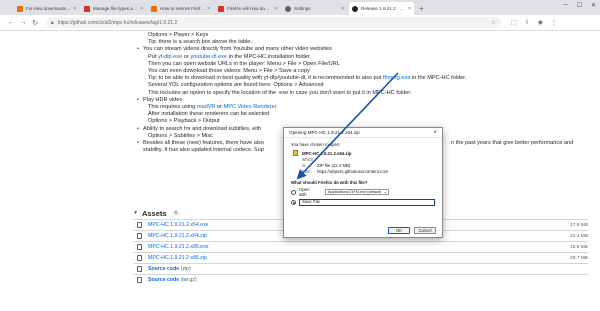 This screenshot has width=600, height=311. I want to click on asset-row: MPC-HC.1.9.21.2.x86.zip 20.7 MB, so click(360, 257).